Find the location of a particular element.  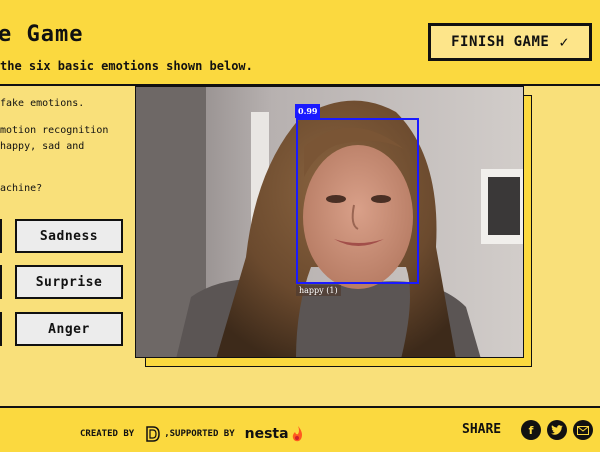

intro-line-4: achine? is located at coordinates (21, 188).